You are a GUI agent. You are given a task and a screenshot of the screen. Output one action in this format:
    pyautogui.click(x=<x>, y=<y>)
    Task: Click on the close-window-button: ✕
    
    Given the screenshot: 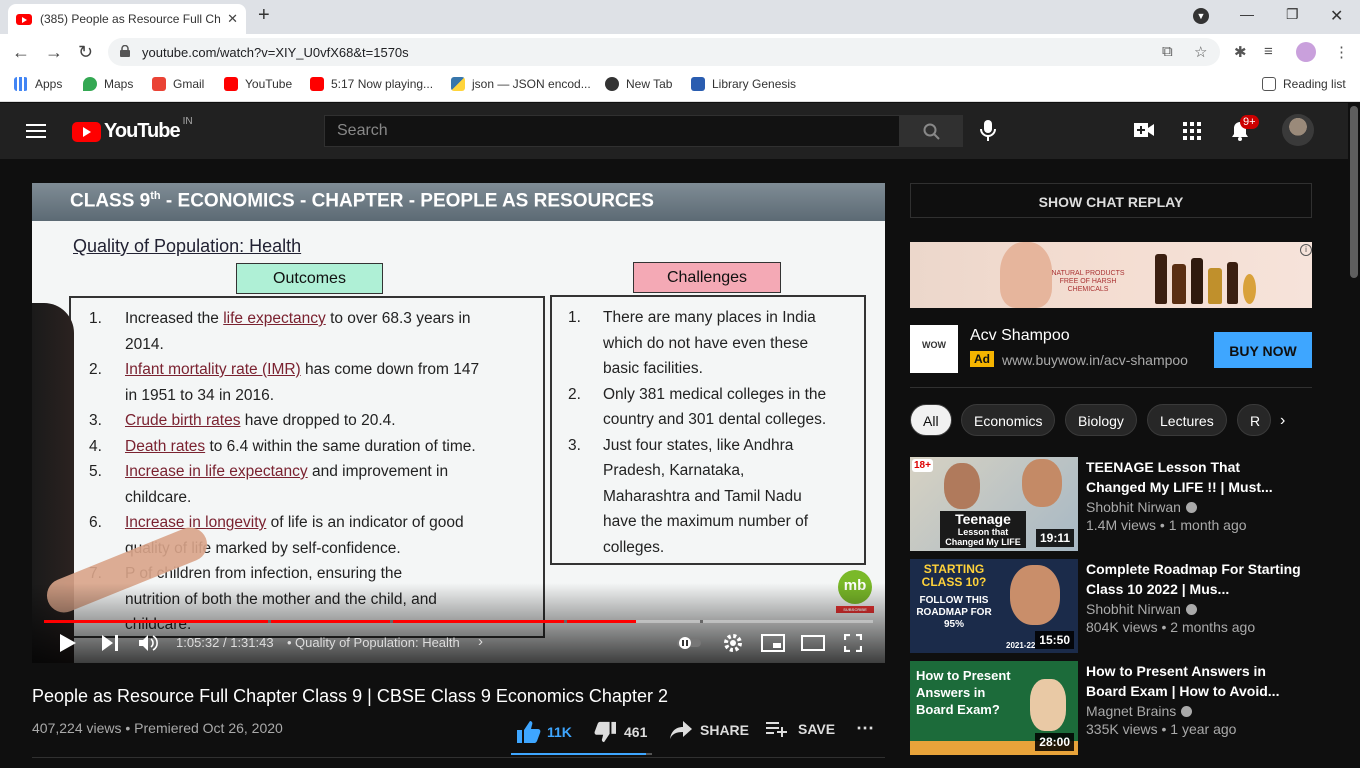 What is the action you would take?
    pyautogui.click(x=1336, y=16)
    